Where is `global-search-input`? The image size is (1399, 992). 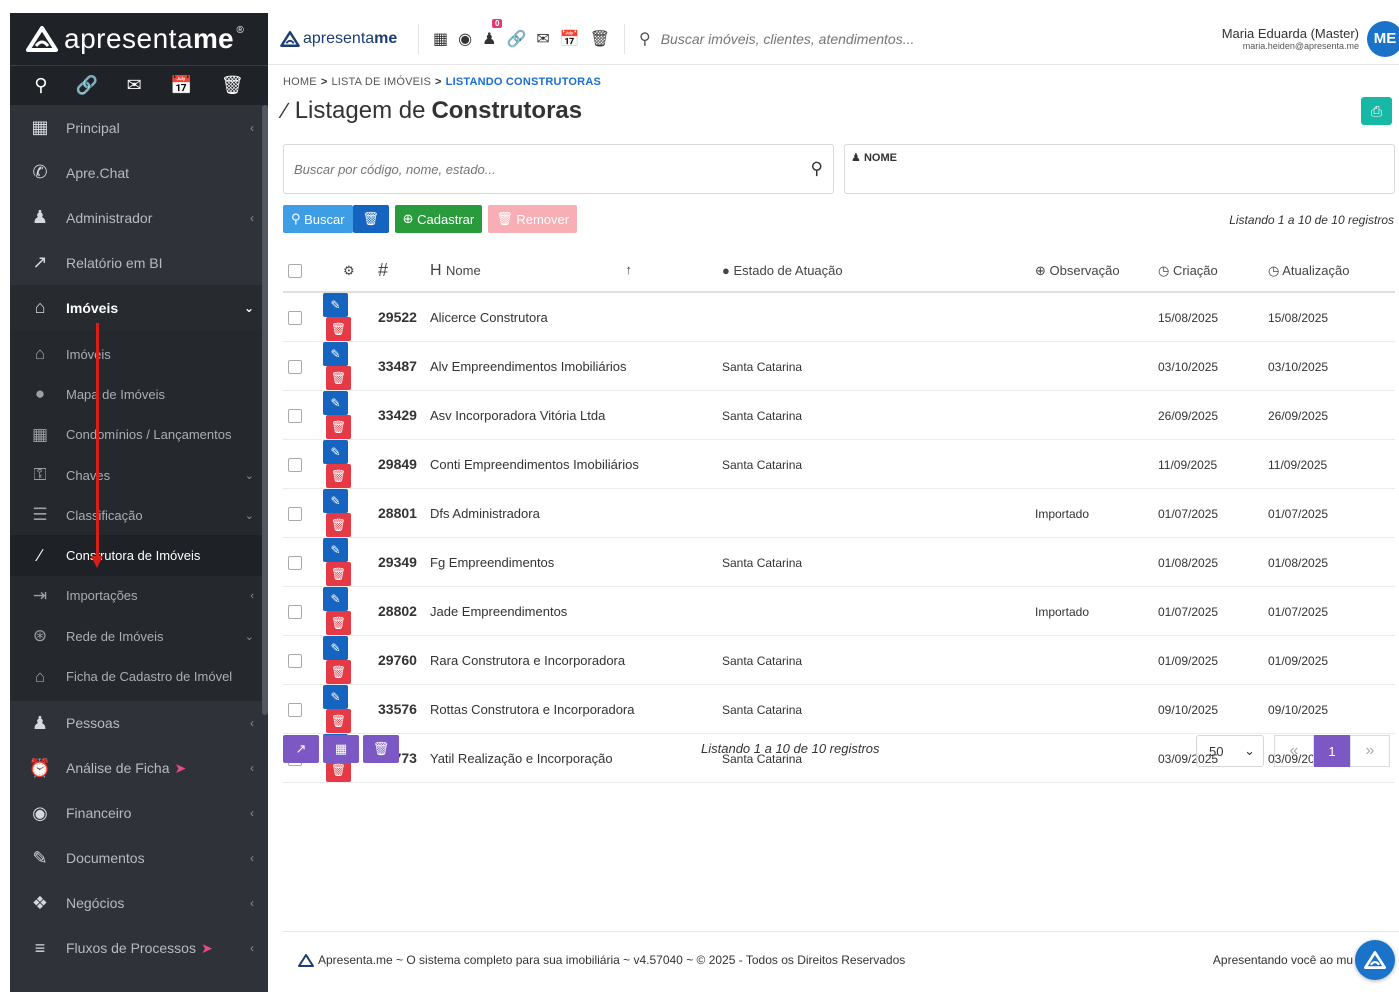 global-search-input is located at coordinates (870, 38).